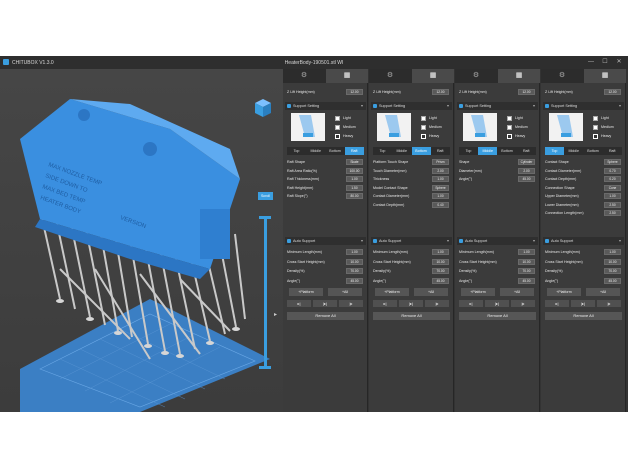  I want to click on param-value: Skate, so click(354, 162).